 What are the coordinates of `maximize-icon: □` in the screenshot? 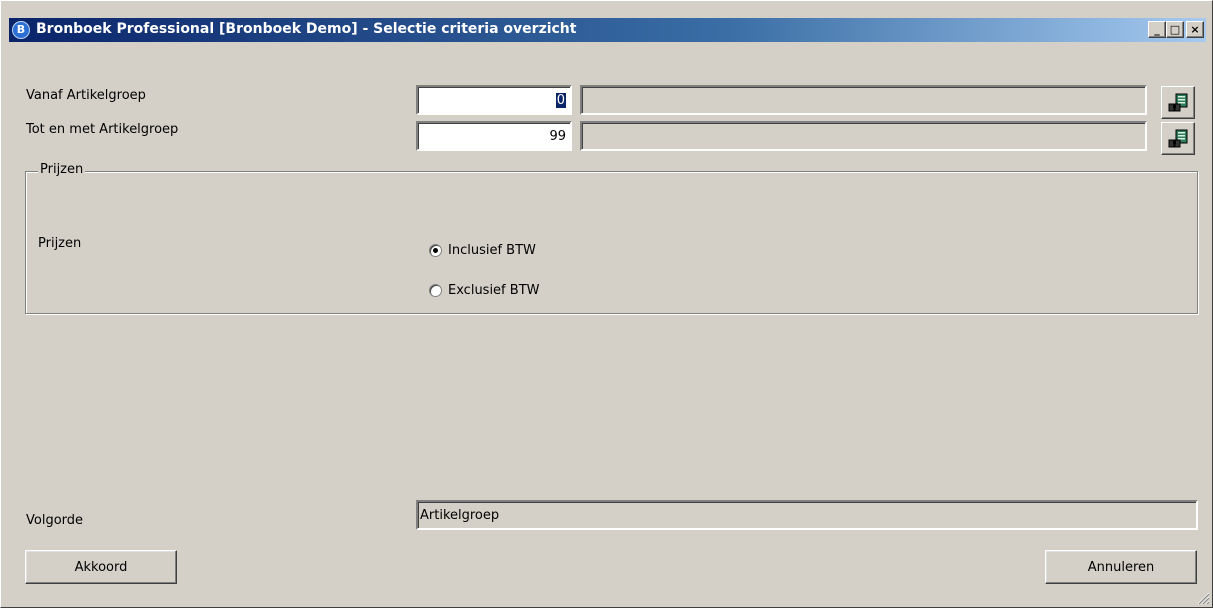 It's located at (1175, 29).